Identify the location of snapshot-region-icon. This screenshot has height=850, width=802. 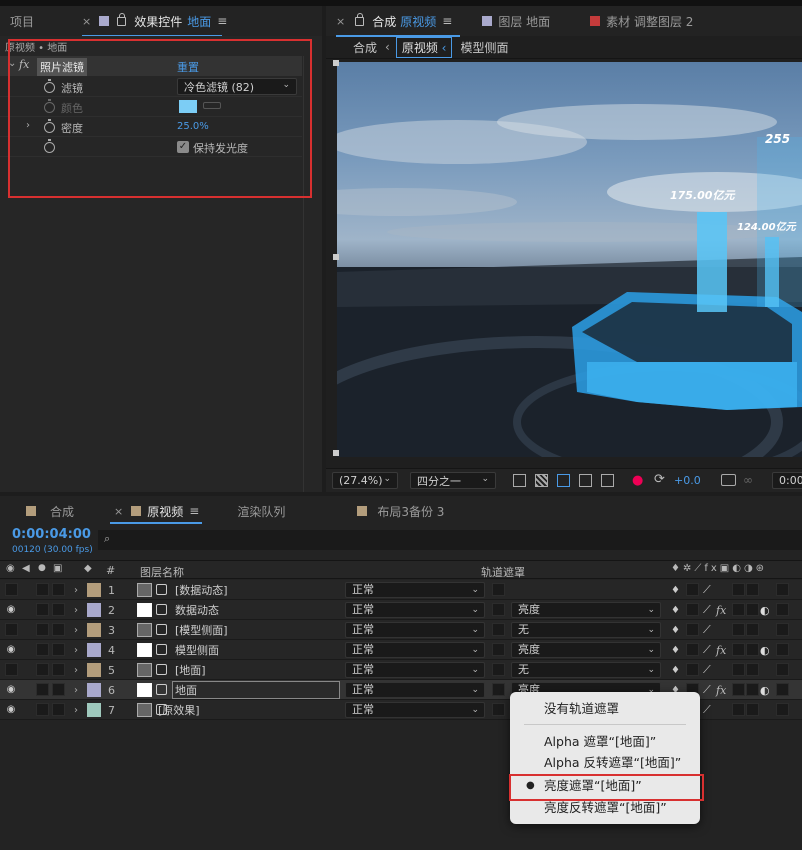
(519, 480).